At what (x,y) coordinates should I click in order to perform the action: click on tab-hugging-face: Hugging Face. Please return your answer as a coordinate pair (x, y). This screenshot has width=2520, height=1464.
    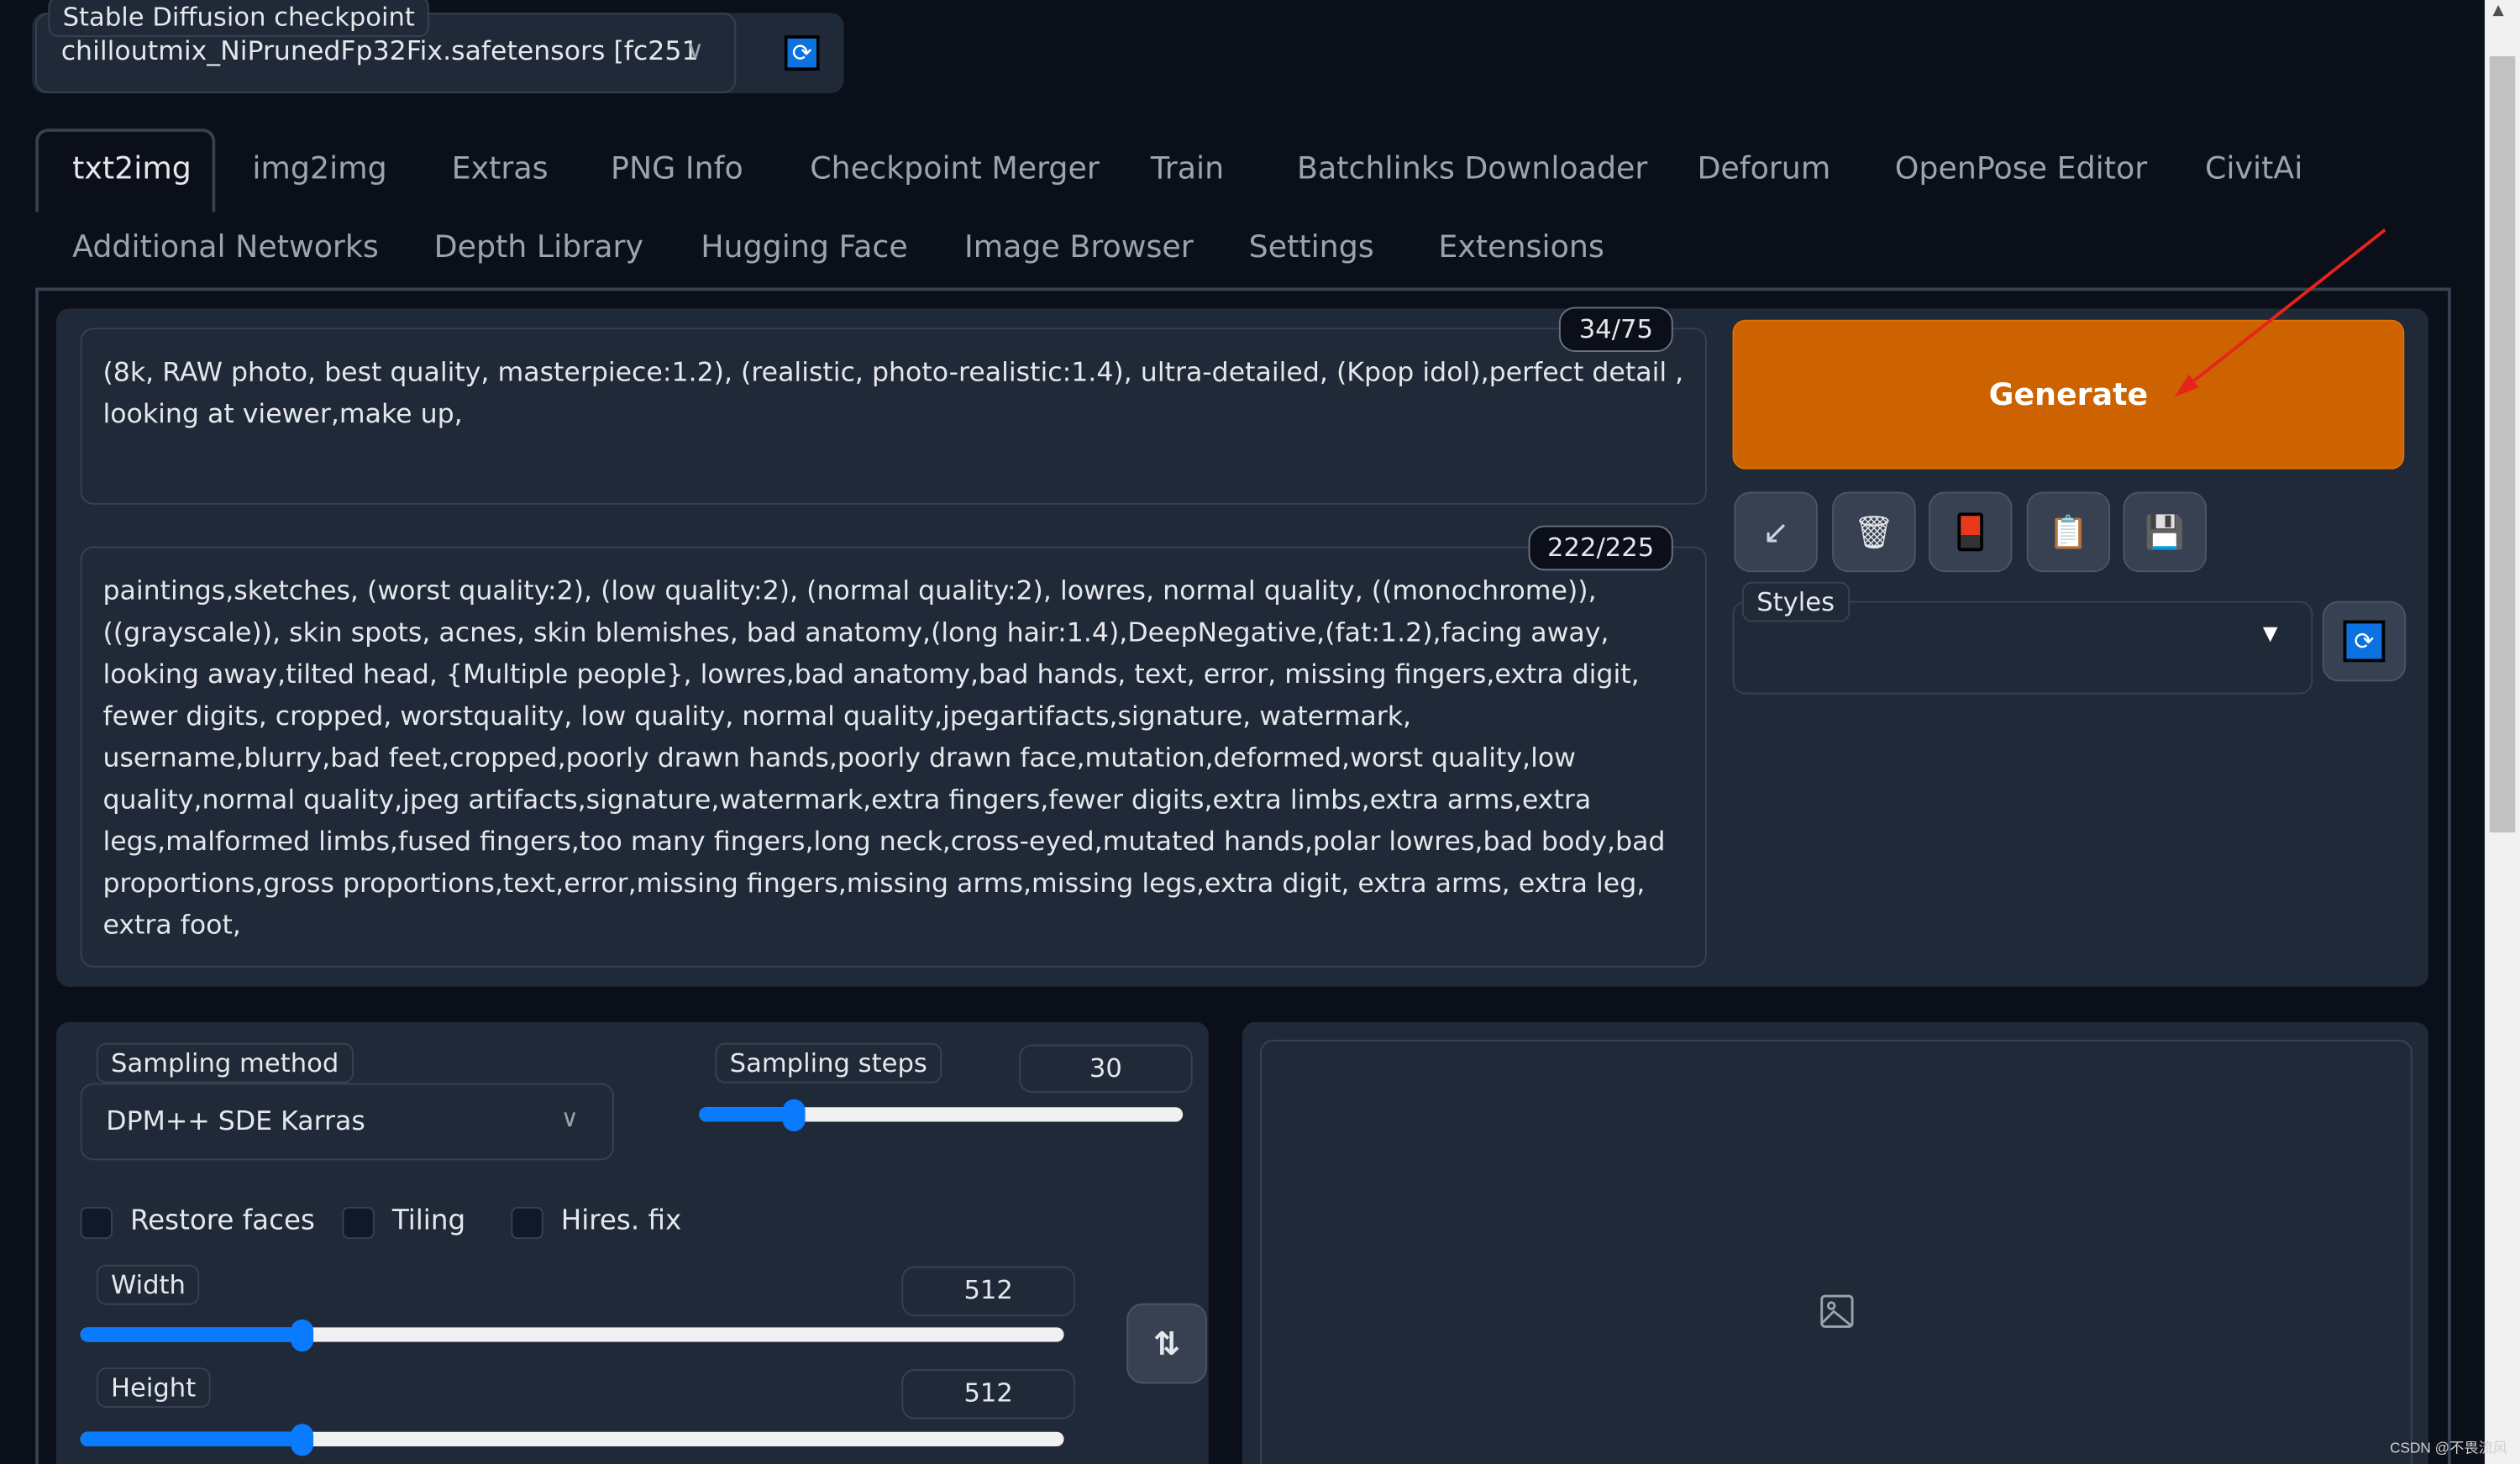
    Looking at the image, I should click on (804, 247).